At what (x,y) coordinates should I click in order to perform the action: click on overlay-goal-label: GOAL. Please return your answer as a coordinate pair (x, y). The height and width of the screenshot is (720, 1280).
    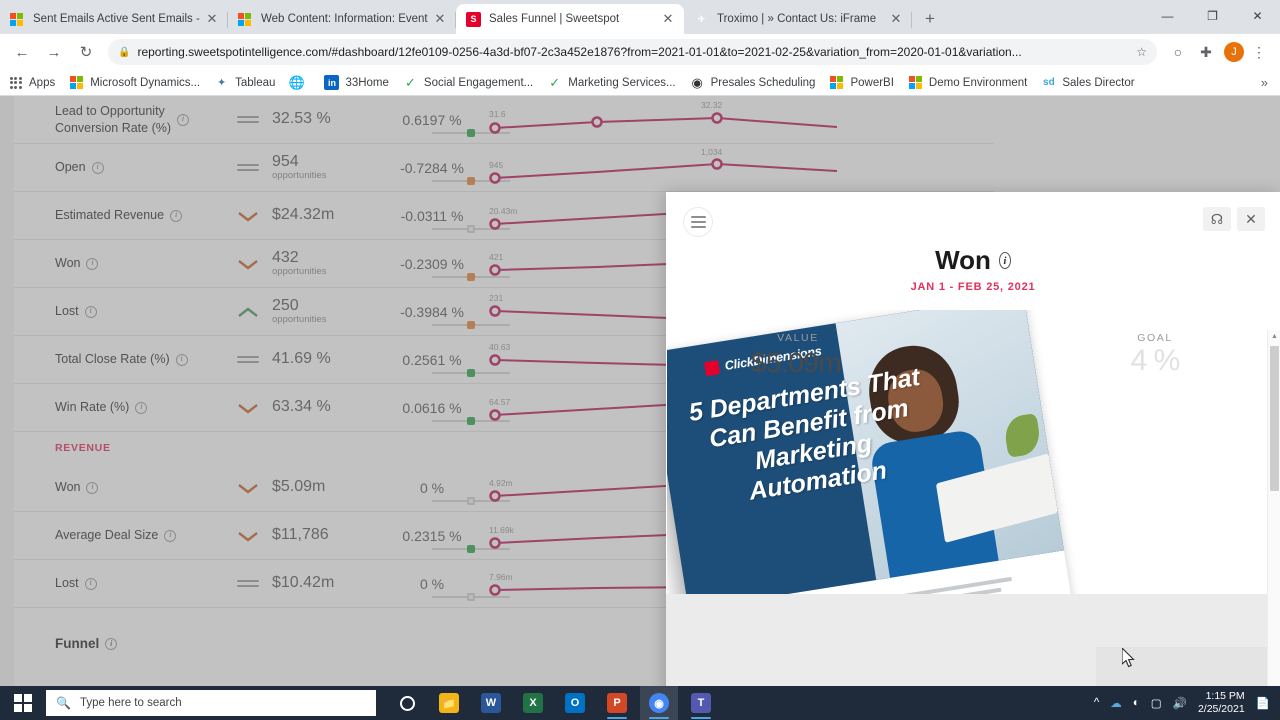
    Looking at the image, I should click on (1155, 338).